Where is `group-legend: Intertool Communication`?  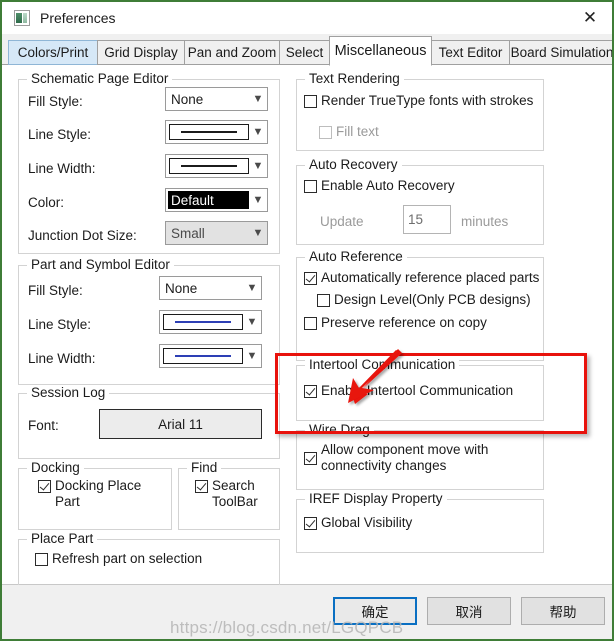 group-legend: Intertool Communication is located at coordinates (382, 364).